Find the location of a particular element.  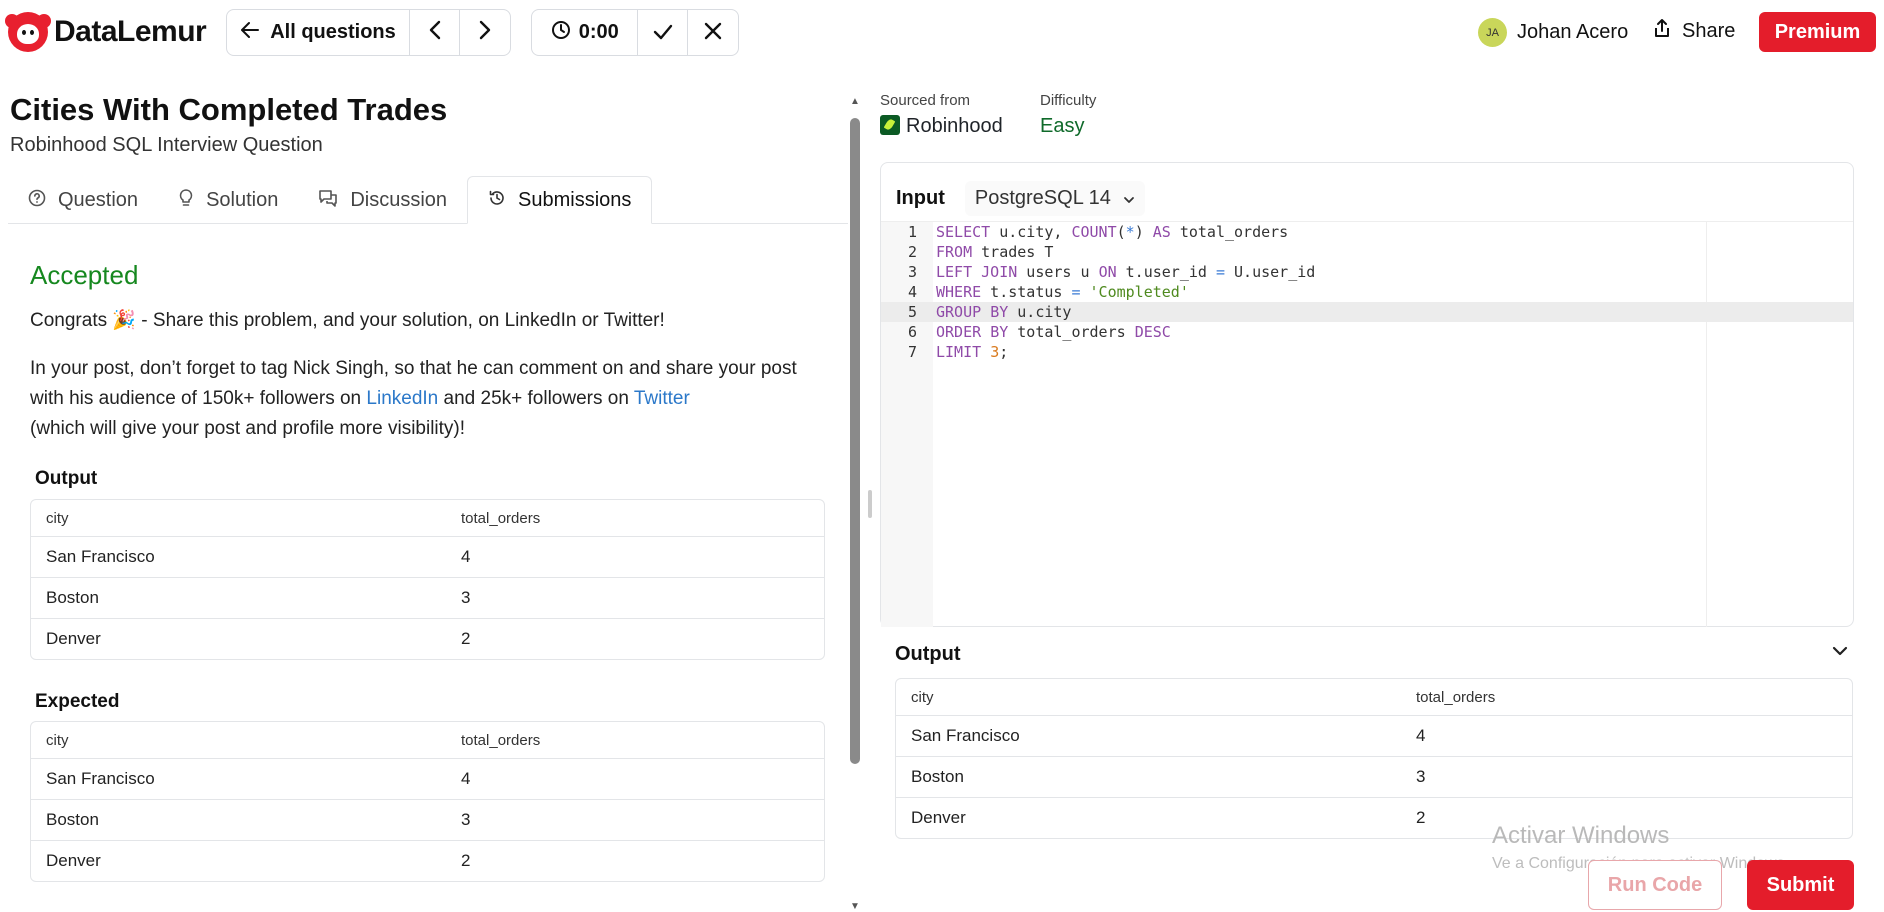

share-text: and 25k+ followers on is located at coordinates (536, 398).